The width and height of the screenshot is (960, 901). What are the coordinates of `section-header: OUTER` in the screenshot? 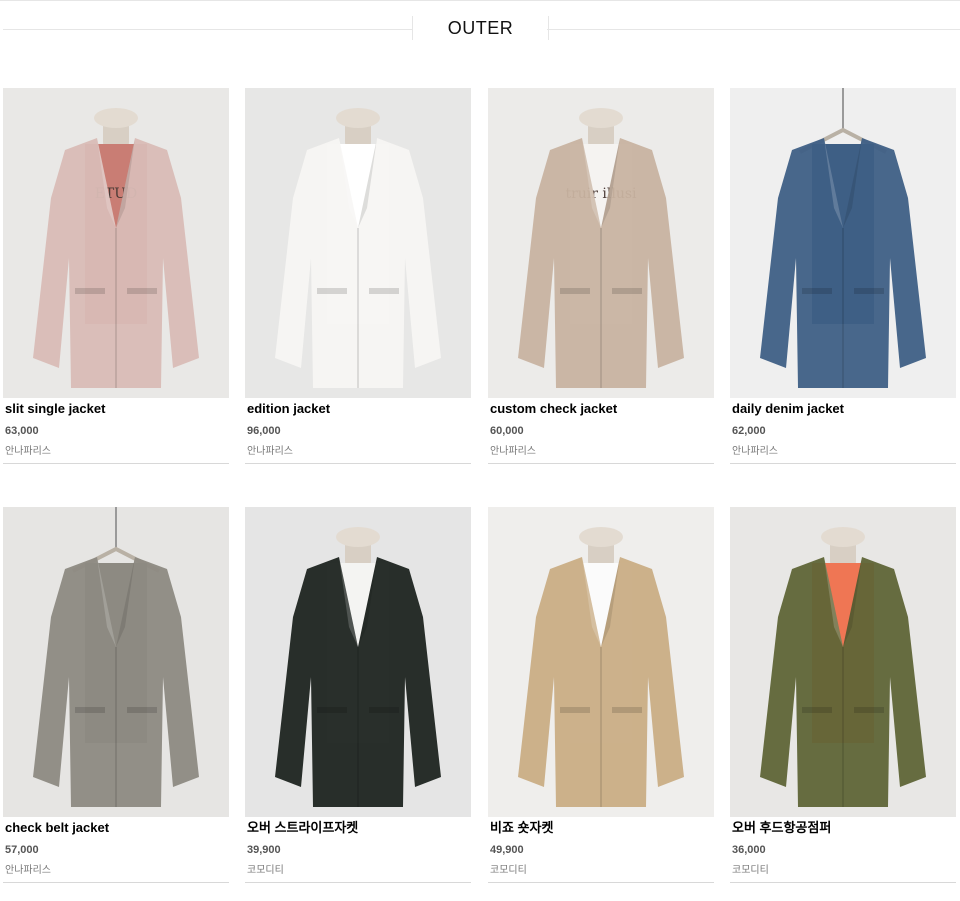 It's located at (480, 29).